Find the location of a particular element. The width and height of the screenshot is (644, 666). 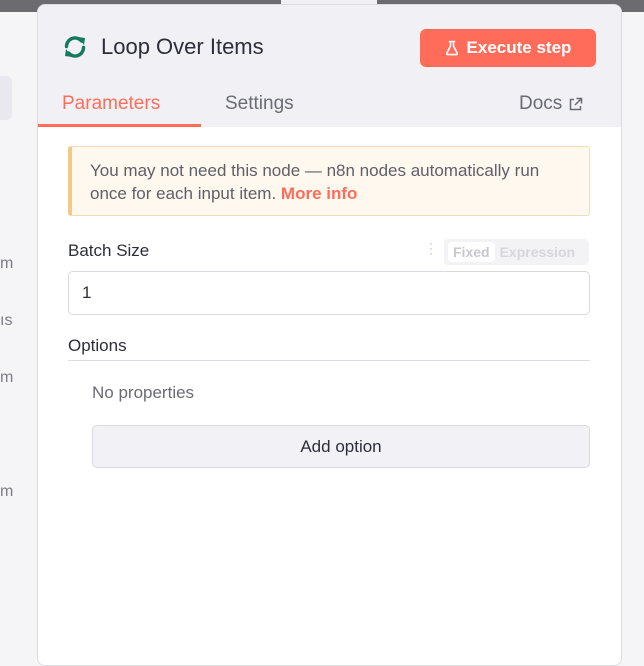

execute-step-button: Execute step is located at coordinates (508, 48).